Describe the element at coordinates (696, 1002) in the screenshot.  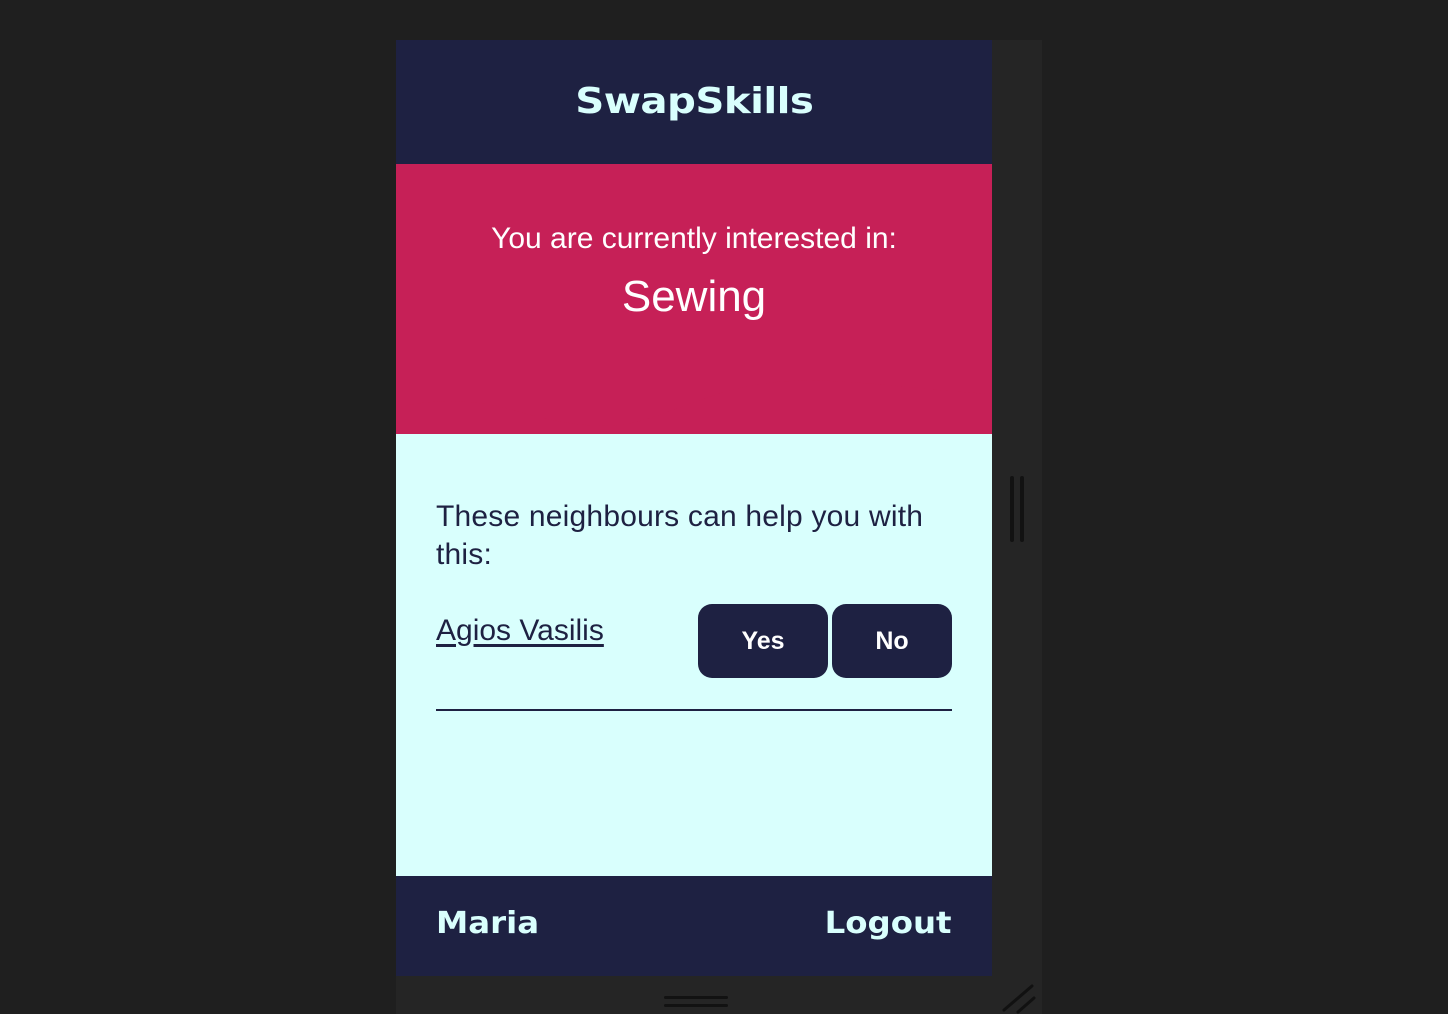
I see `bottom-resize-handle` at that location.